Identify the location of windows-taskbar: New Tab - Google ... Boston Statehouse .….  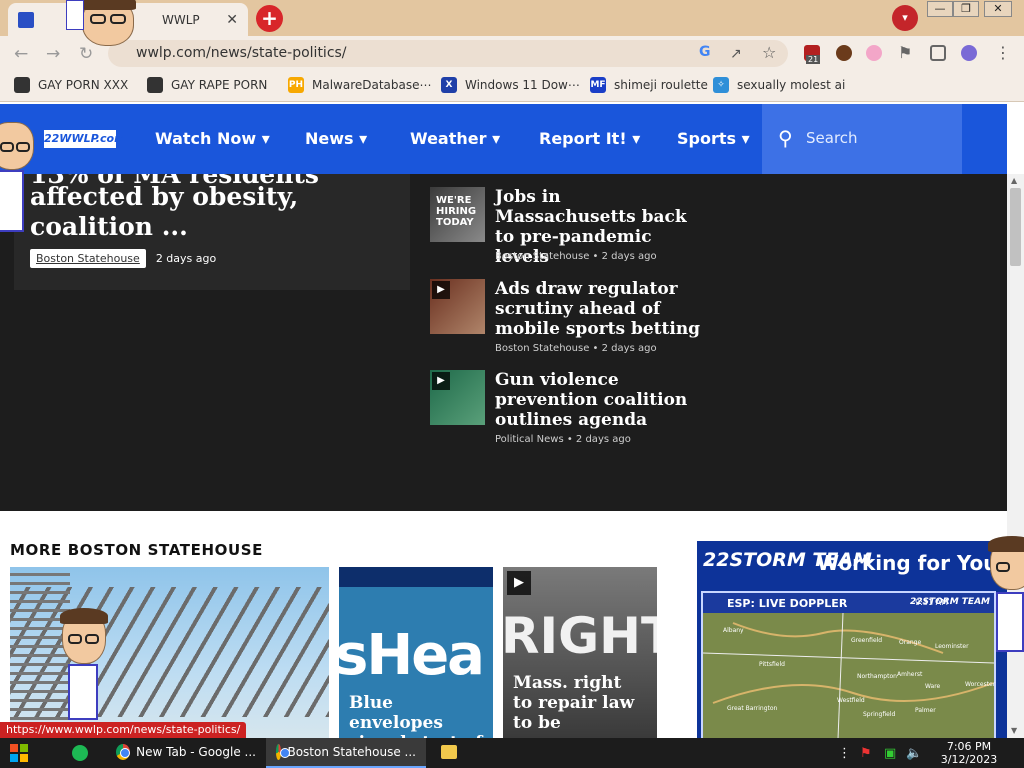
(512, 753).